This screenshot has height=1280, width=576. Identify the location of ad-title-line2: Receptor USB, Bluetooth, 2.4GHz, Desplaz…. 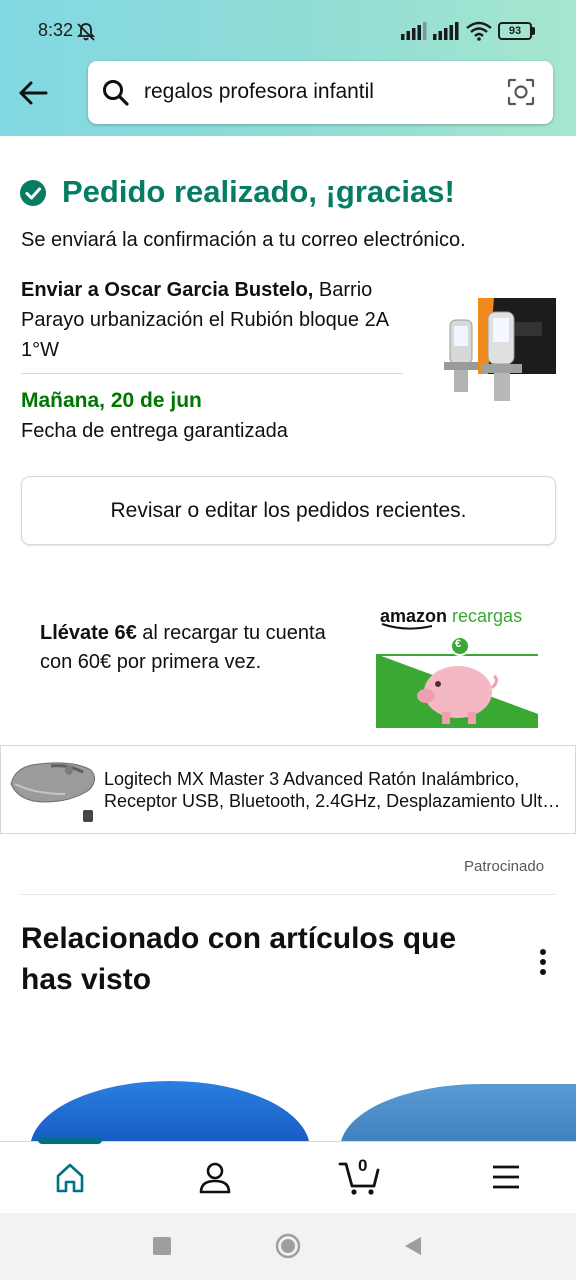
(335, 801).